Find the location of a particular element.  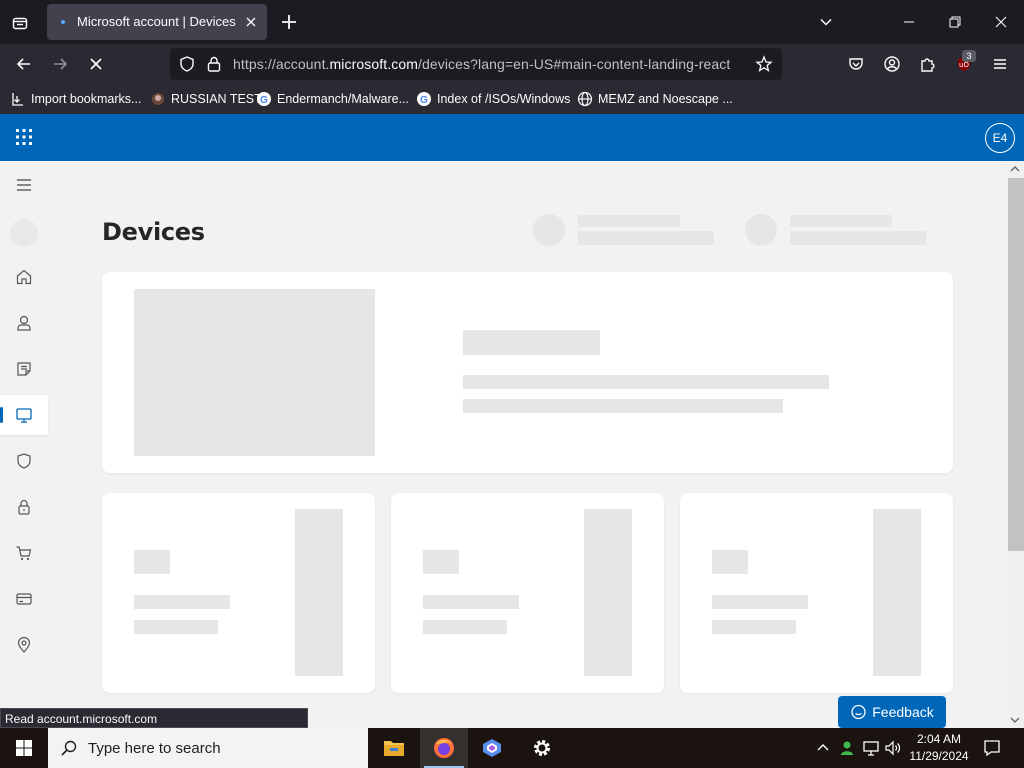

account-icon is located at coordinates (892, 64).